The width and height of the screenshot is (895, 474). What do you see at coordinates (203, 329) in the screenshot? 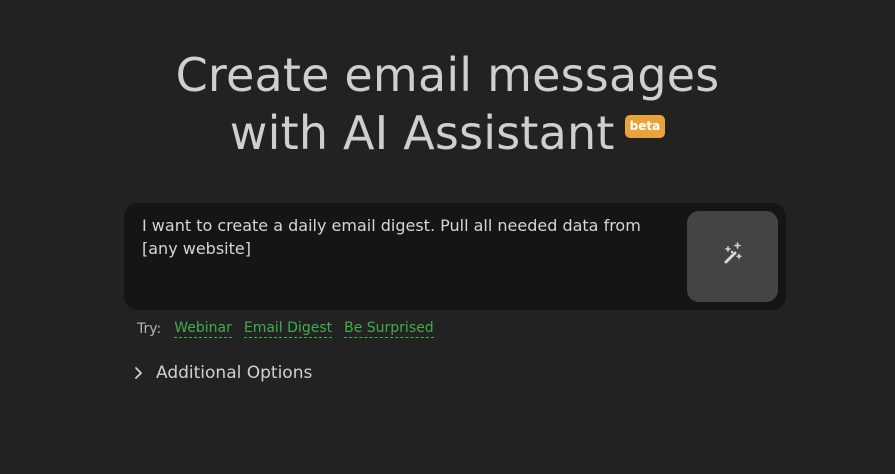
I see `suggestion-webinar: Webinar` at bounding box center [203, 329].